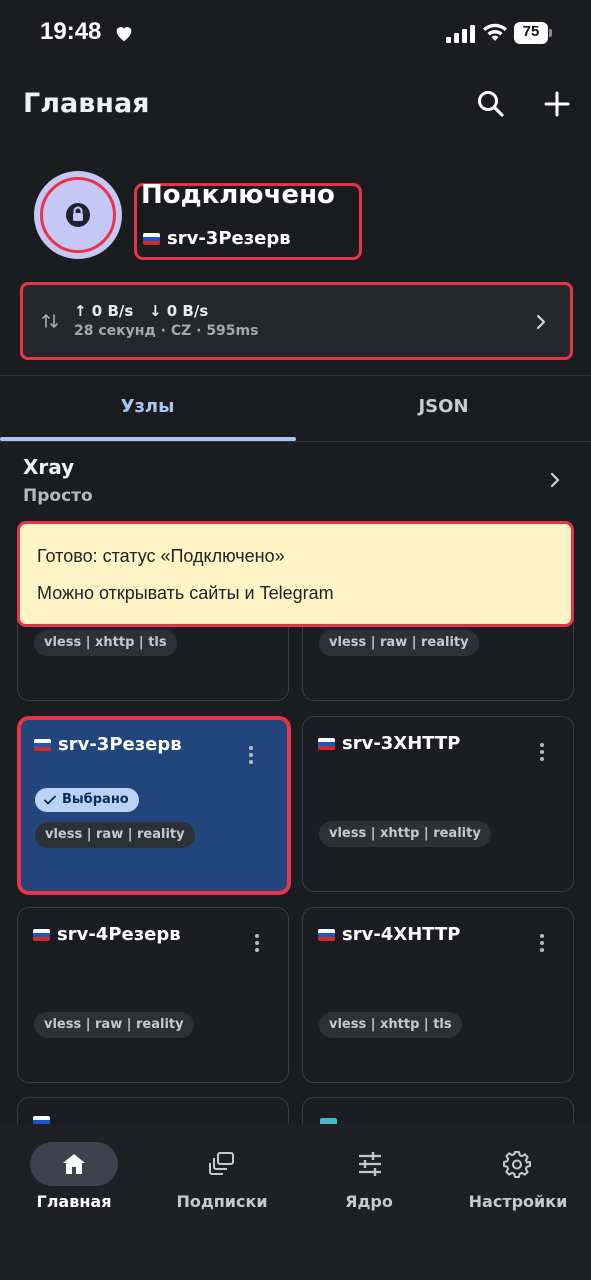 This screenshot has height=1280, width=591. What do you see at coordinates (495, 32) in the screenshot?
I see `wifi-icon` at bounding box center [495, 32].